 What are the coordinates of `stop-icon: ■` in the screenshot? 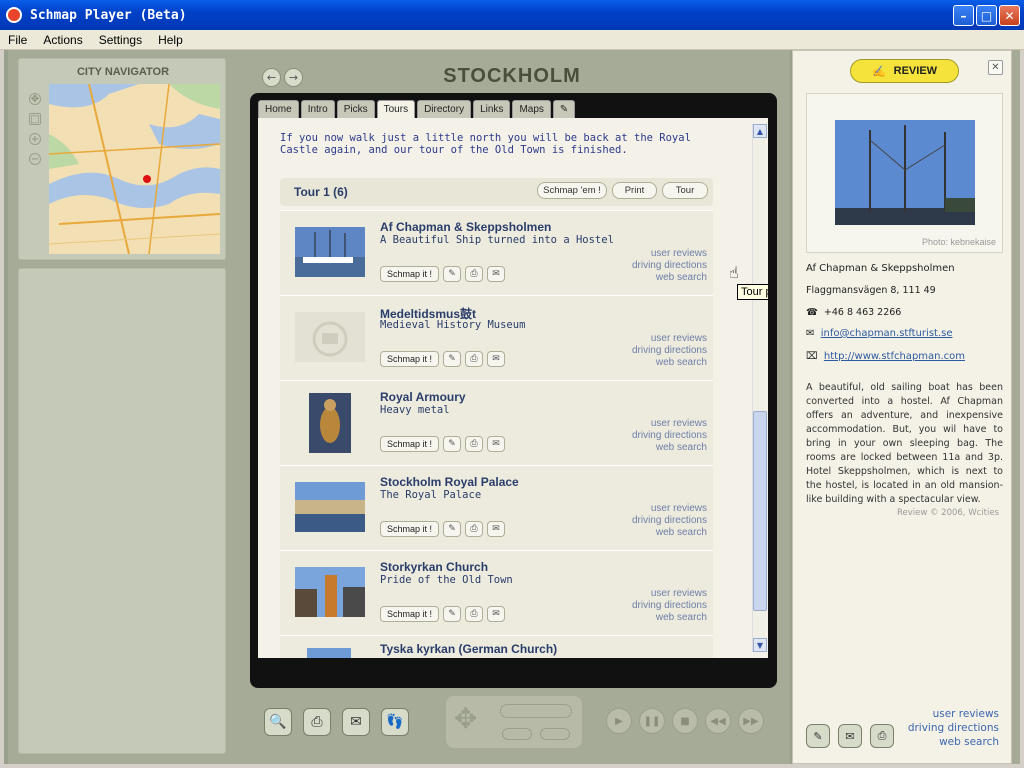 It's located at (685, 721).